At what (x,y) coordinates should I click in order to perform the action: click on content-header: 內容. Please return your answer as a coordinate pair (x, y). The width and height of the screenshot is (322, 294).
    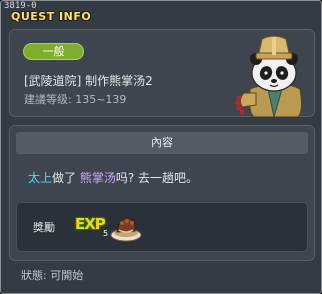
    Looking at the image, I should click on (162, 143).